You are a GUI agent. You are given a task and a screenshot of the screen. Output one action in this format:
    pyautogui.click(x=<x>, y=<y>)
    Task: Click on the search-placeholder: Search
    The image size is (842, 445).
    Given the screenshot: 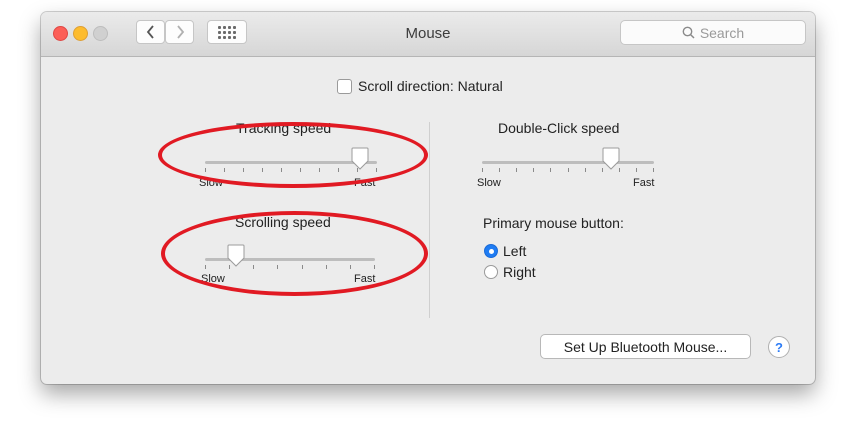 What is the action you would take?
    pyautogui.click(x=722, y=32)
    